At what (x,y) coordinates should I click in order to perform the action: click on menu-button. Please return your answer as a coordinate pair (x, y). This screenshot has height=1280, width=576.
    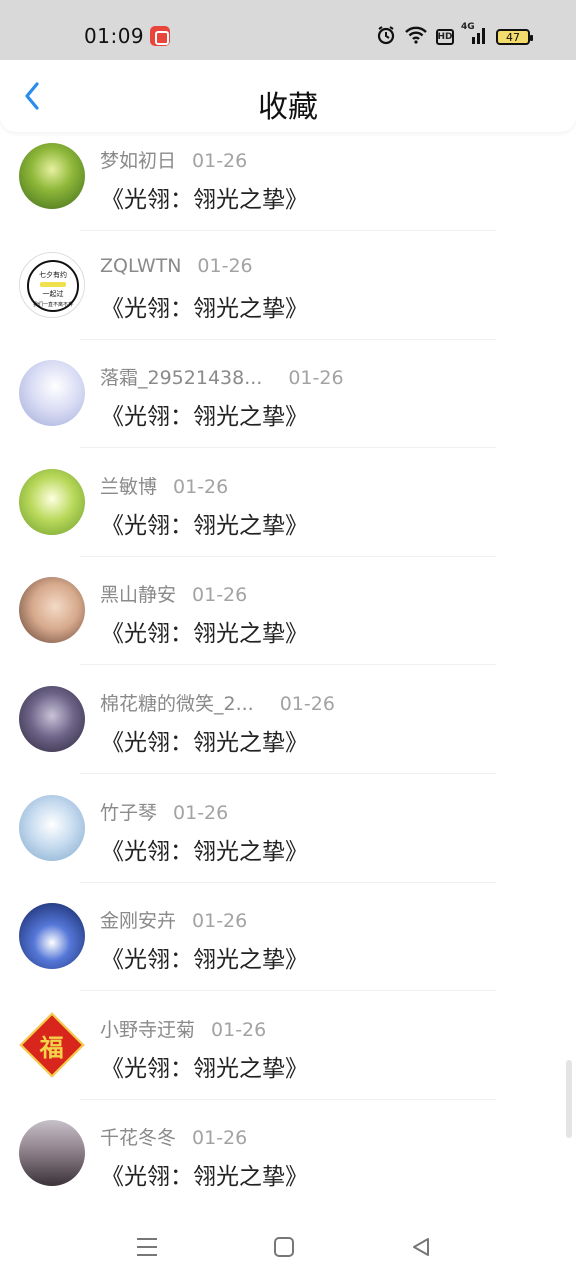
    Looking at the image, I should click on (147, 1247).